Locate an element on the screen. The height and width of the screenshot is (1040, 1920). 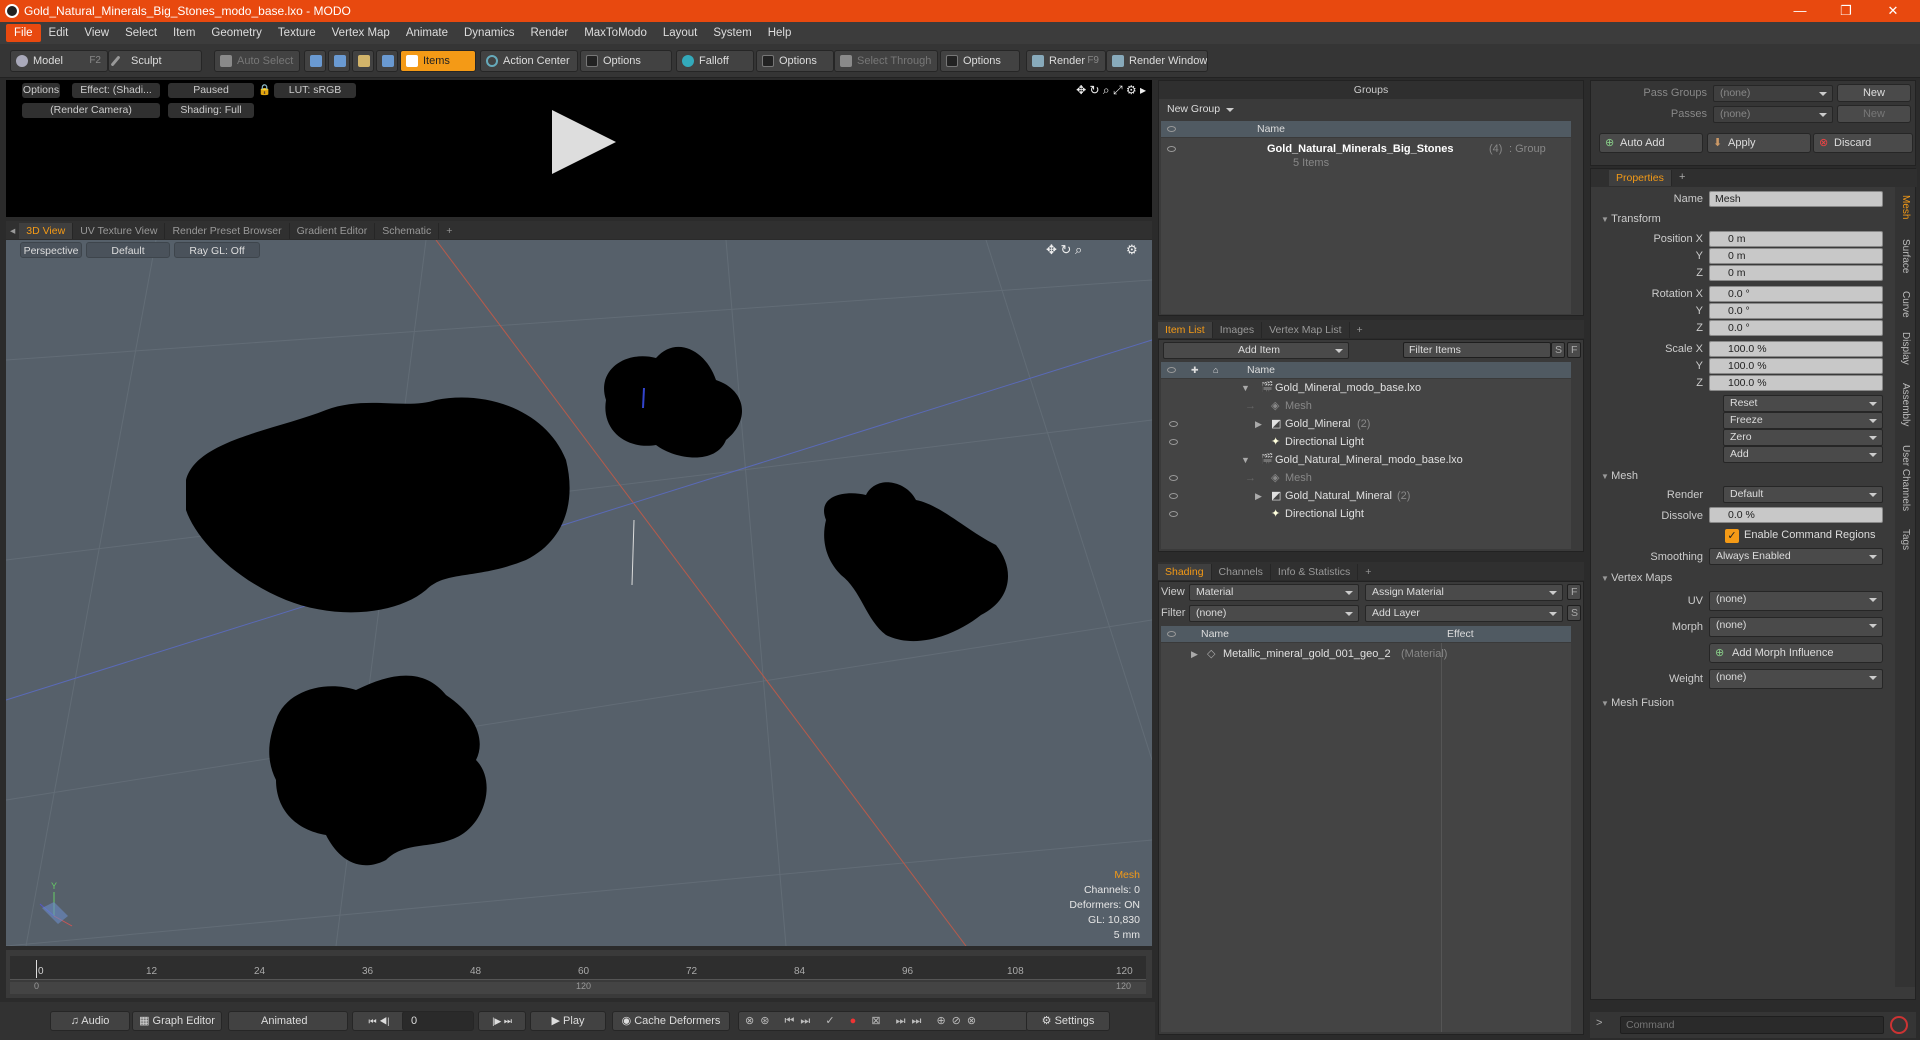
timeline-ruler: 0 12 24 36 48 60 72 84 96 108 120 is located at coordinates (578, 968).